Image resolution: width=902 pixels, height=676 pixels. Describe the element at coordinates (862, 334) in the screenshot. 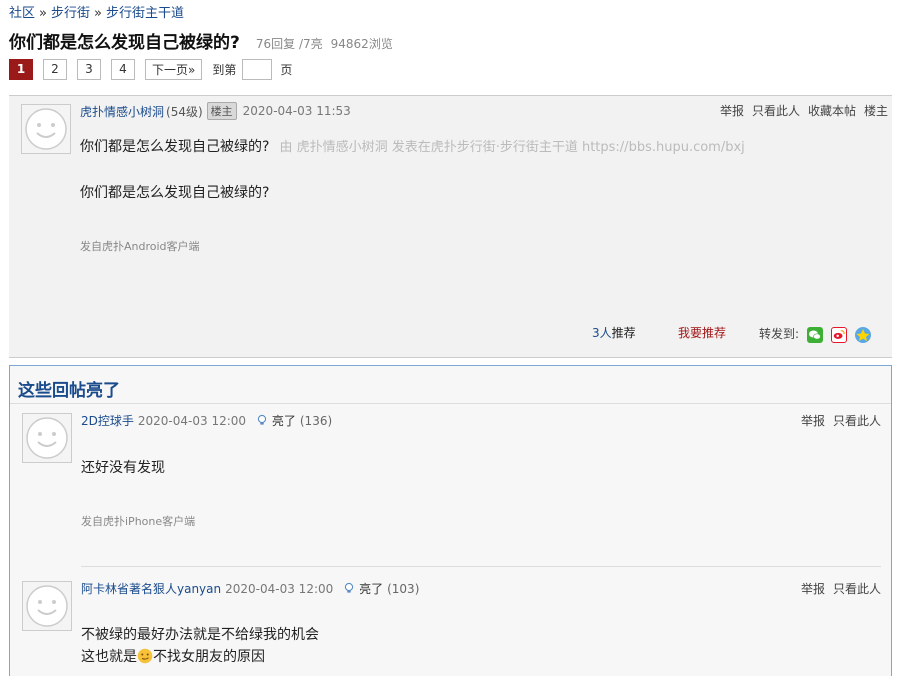

I see `qzone-icon` at that location.